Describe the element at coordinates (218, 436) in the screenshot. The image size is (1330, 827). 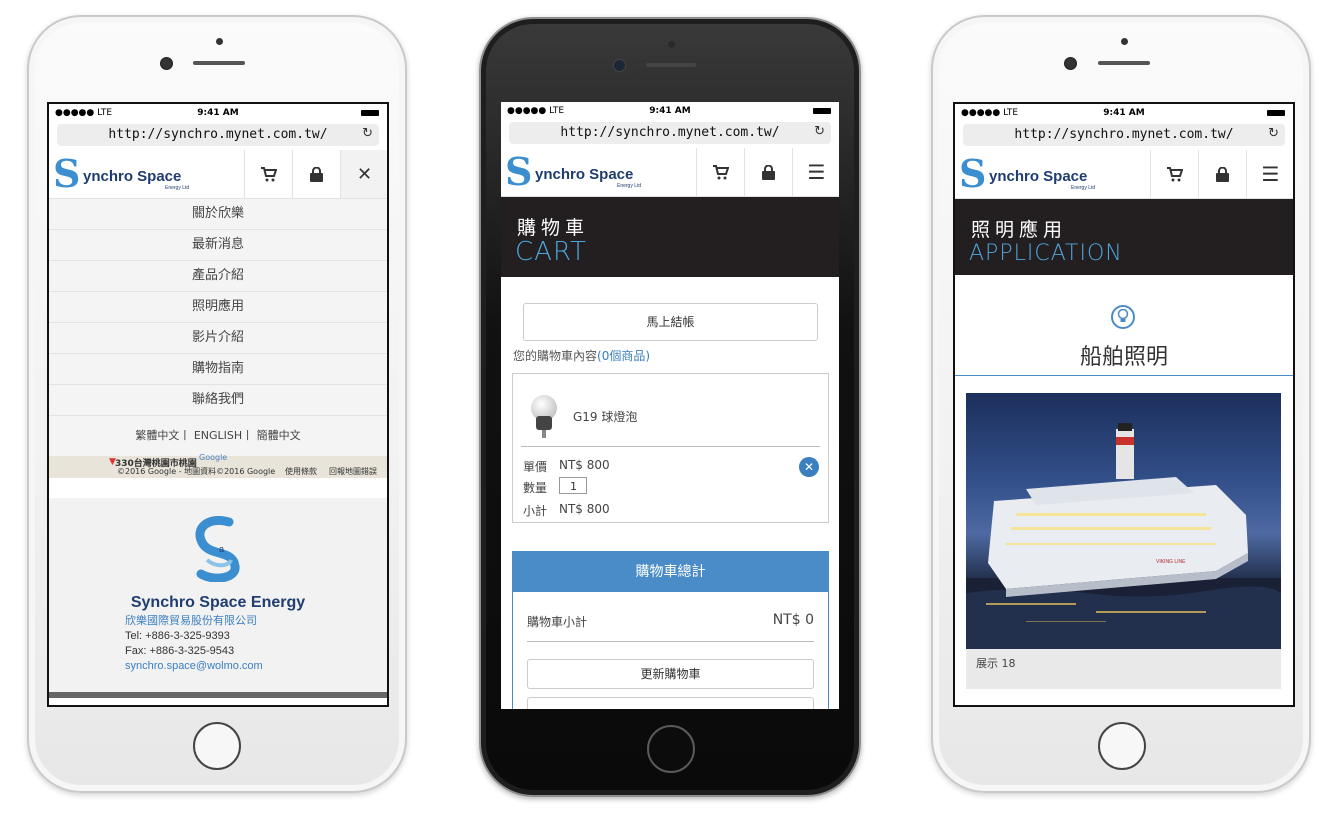
I see `language-switcher: 繁體中文丨 ENGLISH丨 簡體中文` at that location.